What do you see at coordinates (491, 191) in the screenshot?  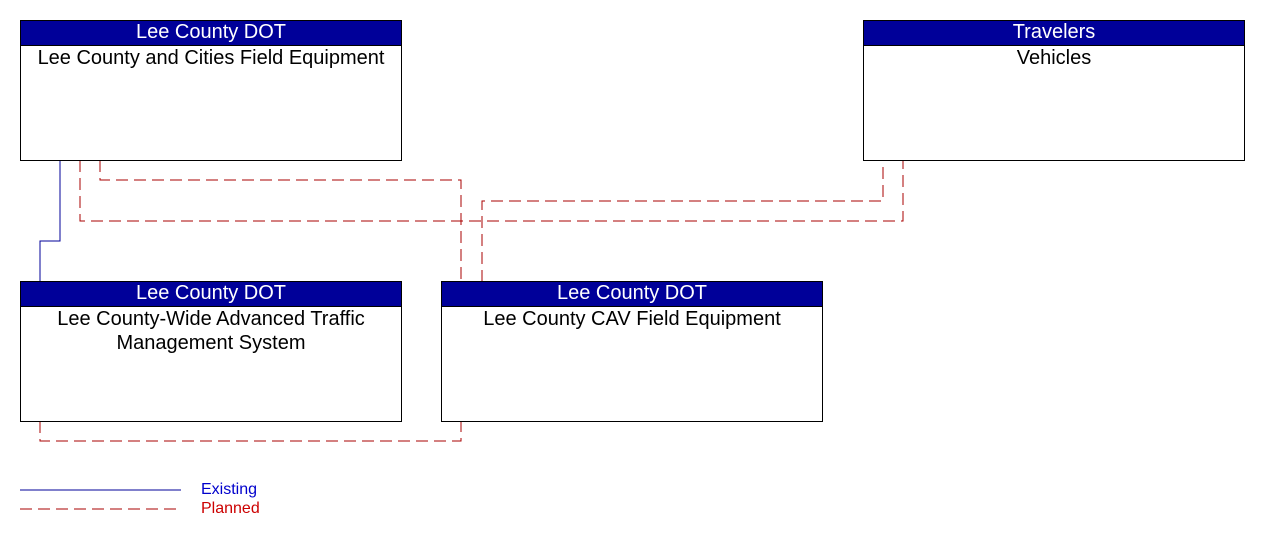 I see `link-field-vehicles-planned` at bounding box center [491, 191].